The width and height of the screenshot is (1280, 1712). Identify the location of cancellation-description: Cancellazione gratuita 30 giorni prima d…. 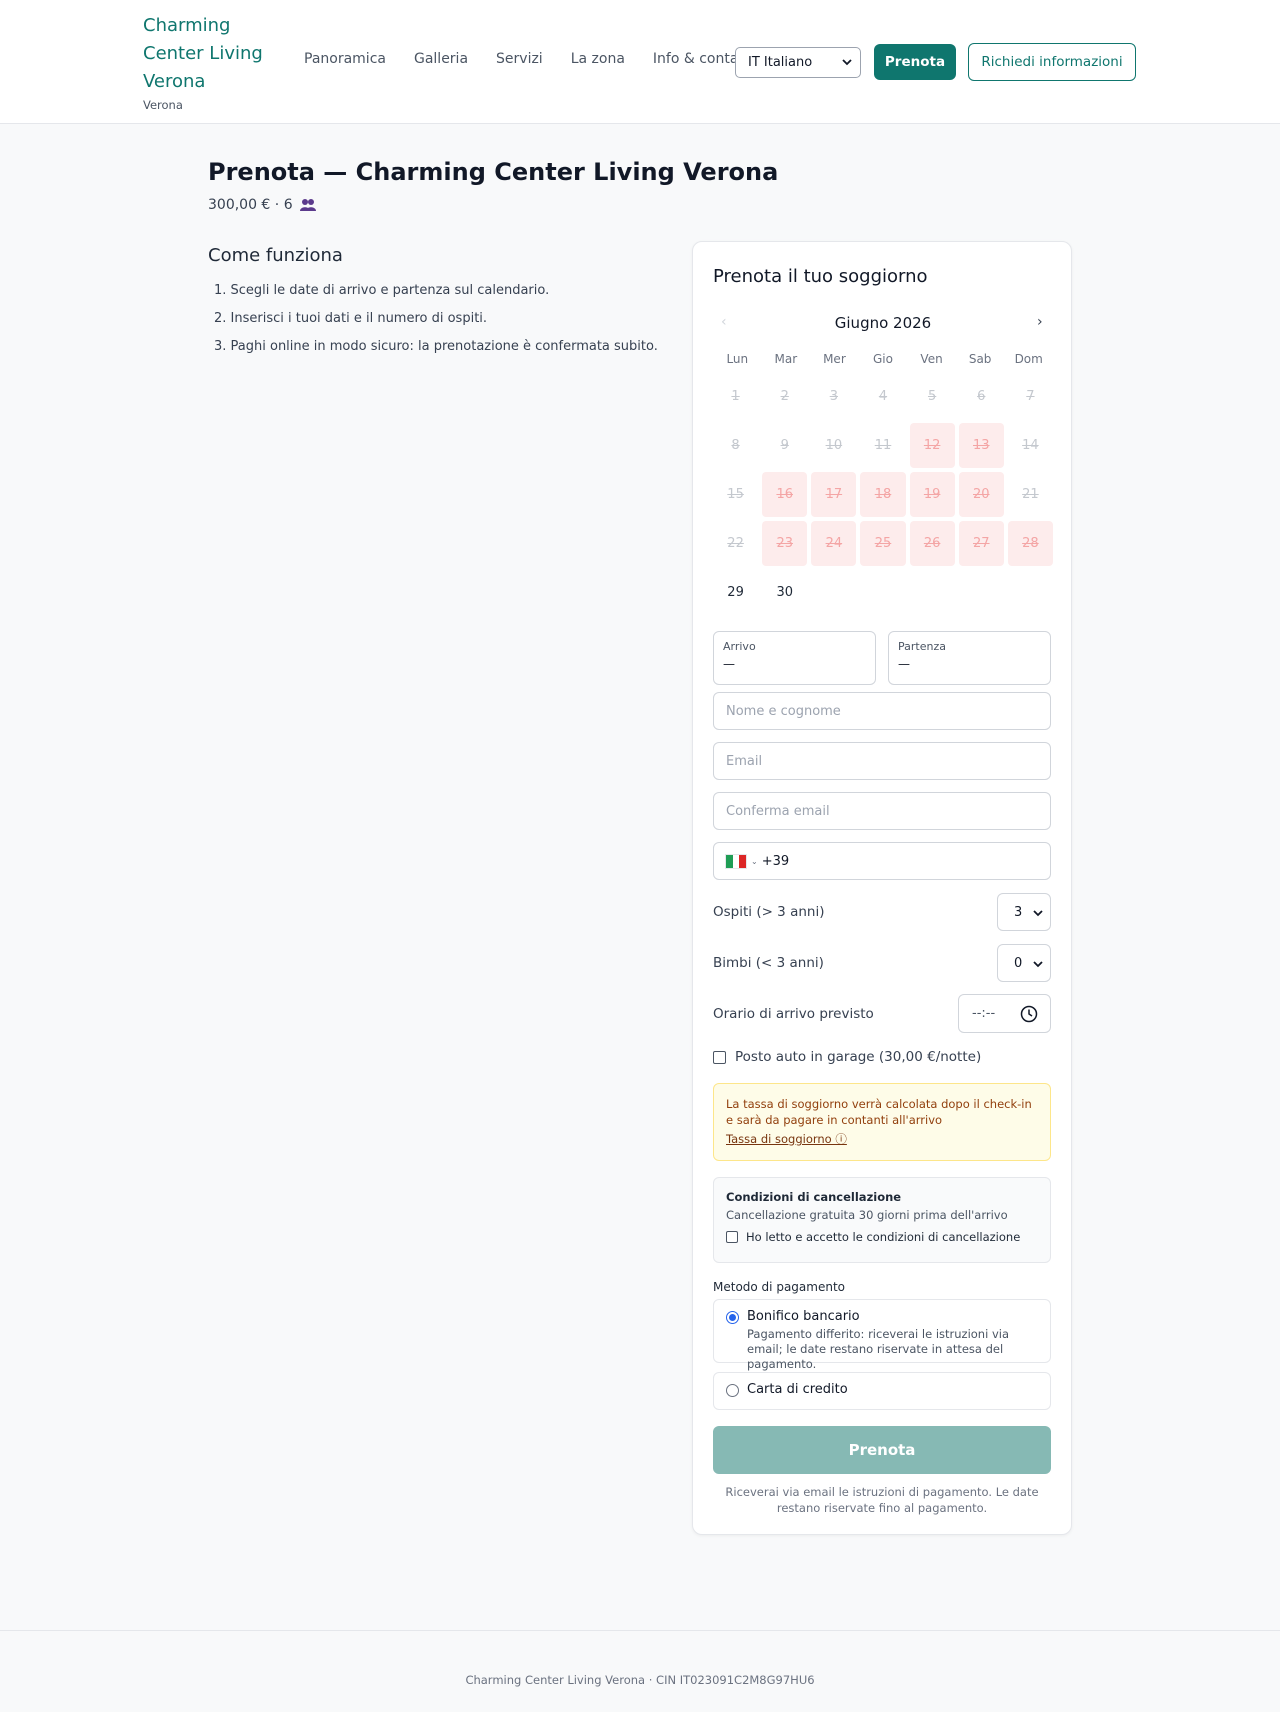
(867, 1215).